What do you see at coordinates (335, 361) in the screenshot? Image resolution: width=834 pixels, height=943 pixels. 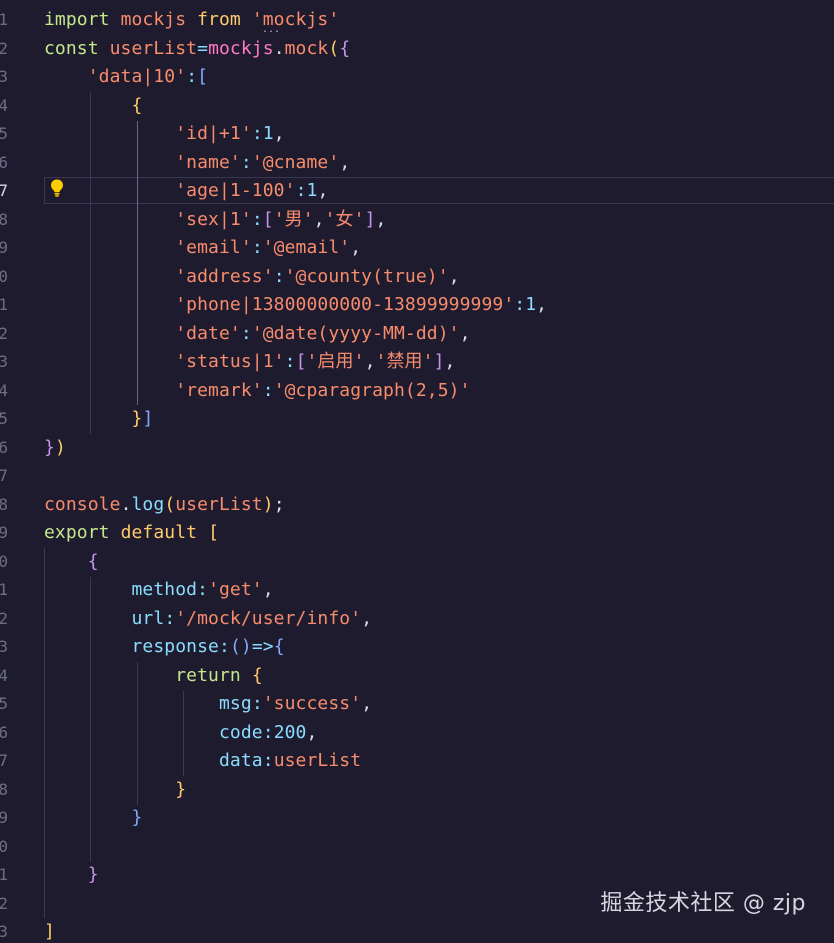 I see `code-token: '启用'` at bounding box center [335, 361].